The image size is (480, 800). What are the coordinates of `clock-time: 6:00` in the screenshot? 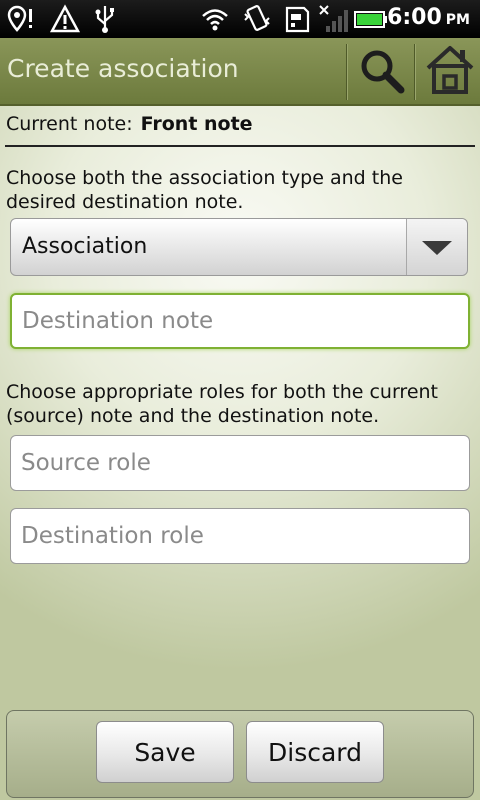 It's located at (414, 17).